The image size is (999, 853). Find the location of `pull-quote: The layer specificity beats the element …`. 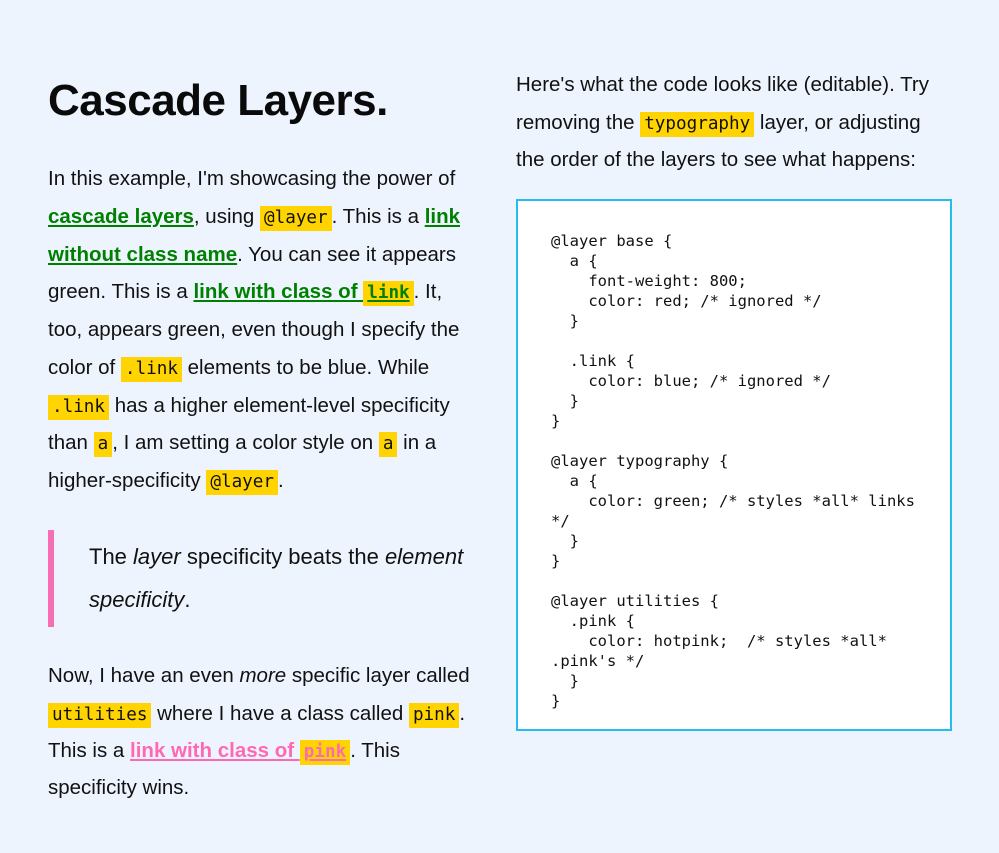

pull-quote: The layer specificity beats the element … is located at coordinates (263, 578).